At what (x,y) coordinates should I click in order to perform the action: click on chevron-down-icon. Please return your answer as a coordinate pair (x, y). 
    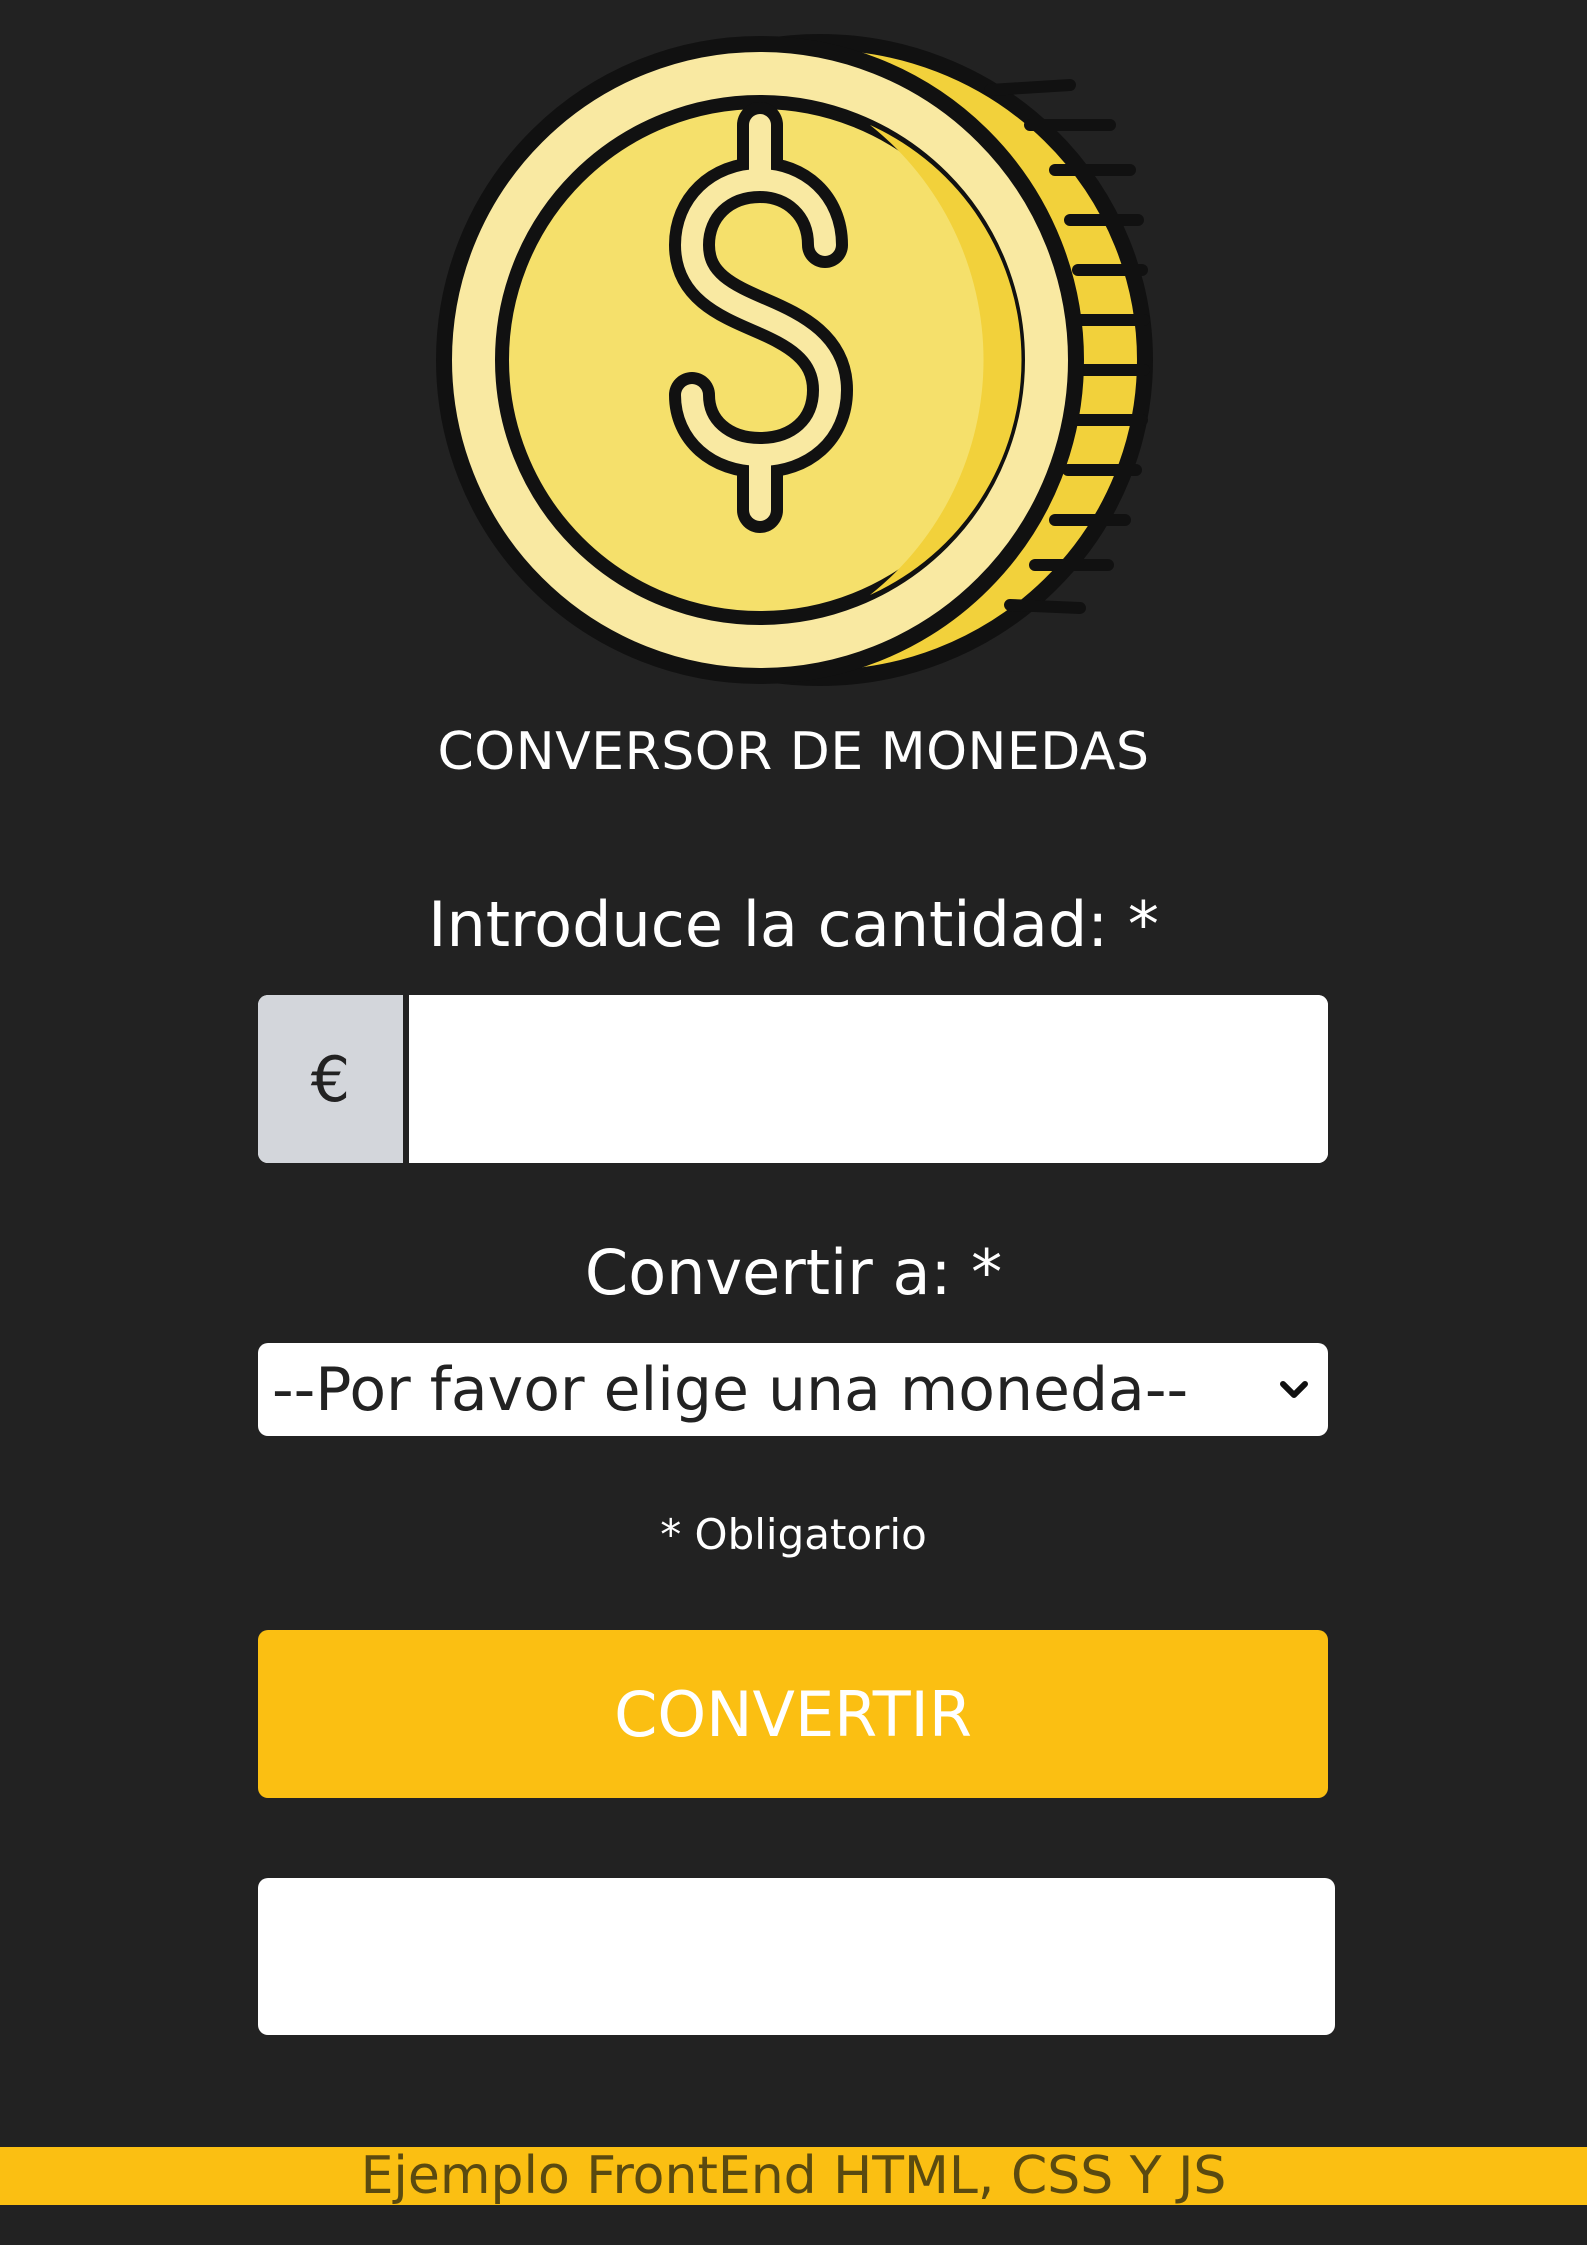
    Looking at the image, I should click on (1294, 1390).